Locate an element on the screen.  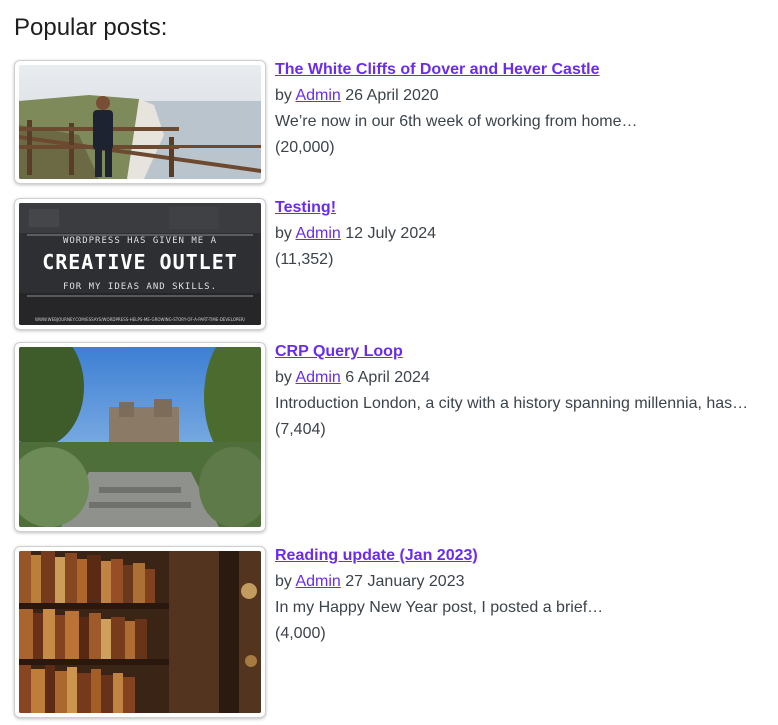
post-views: (7,404) is located at coordinates (300, 429).